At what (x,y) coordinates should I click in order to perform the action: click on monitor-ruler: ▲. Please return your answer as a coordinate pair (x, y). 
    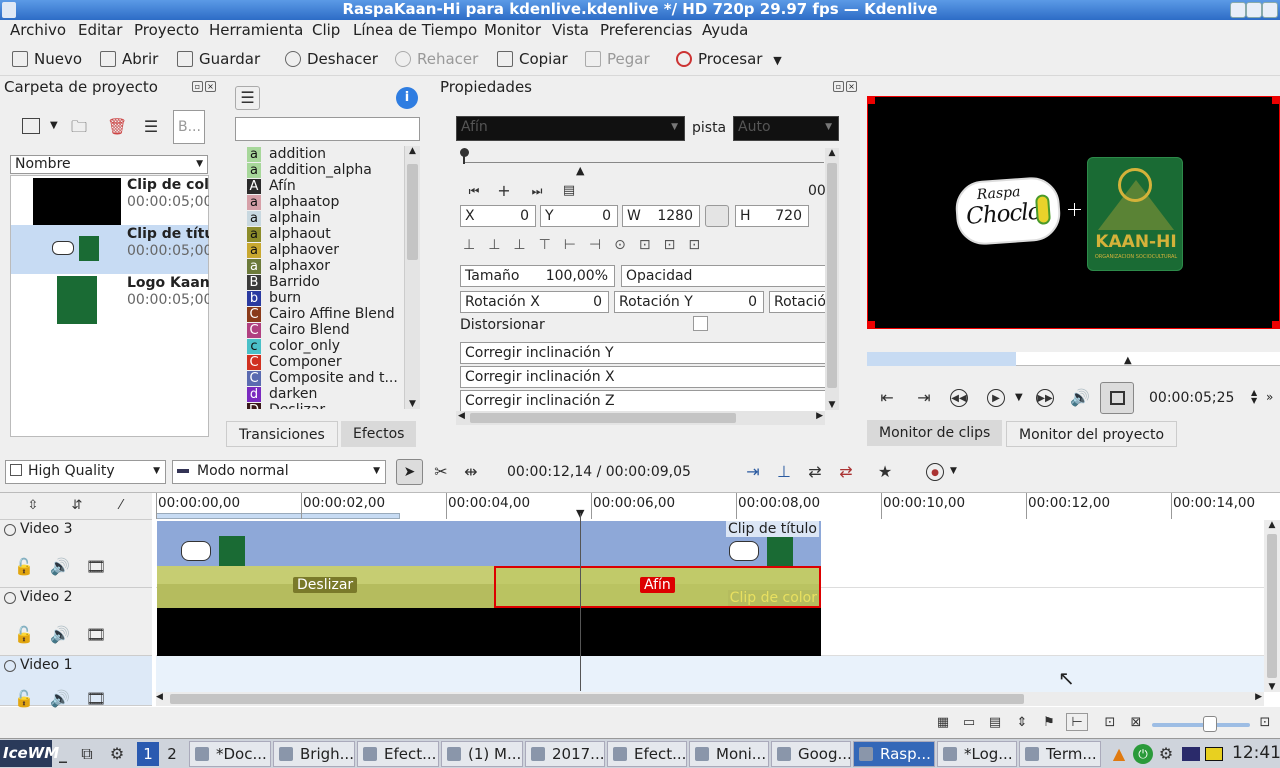
    Looking at the image, I should click on (1073, 359).